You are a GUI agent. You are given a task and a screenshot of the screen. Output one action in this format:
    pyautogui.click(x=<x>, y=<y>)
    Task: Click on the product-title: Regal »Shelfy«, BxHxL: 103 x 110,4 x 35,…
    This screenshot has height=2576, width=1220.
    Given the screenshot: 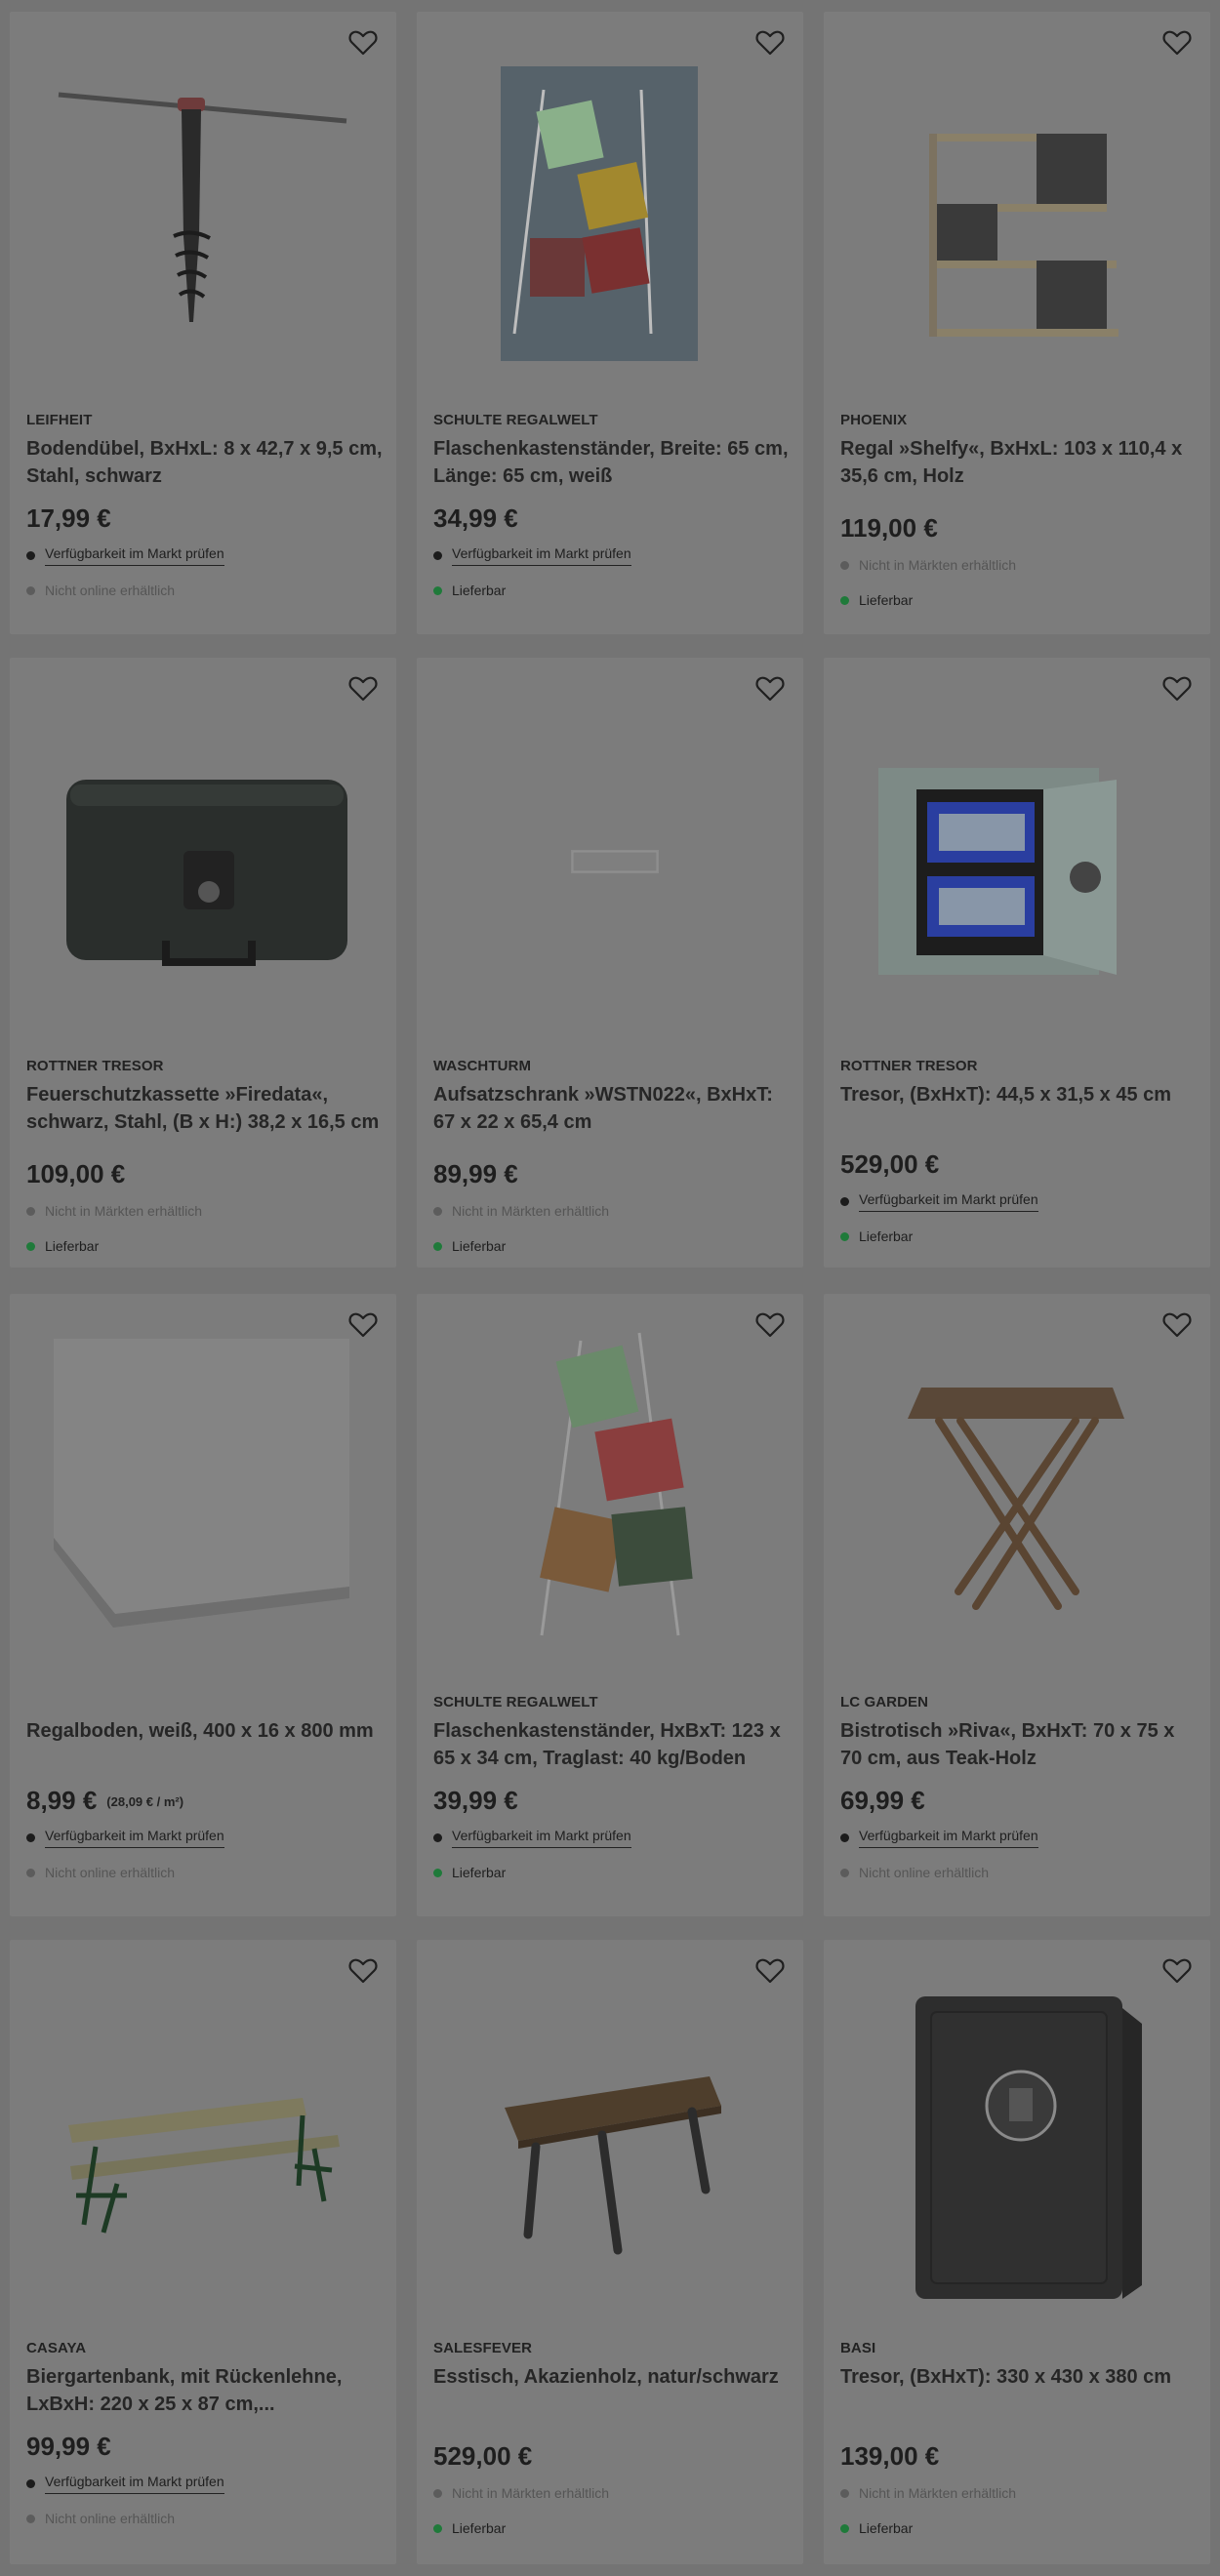 What is the action you would take?
    pyautogui.click(x=1018, y=462)
    